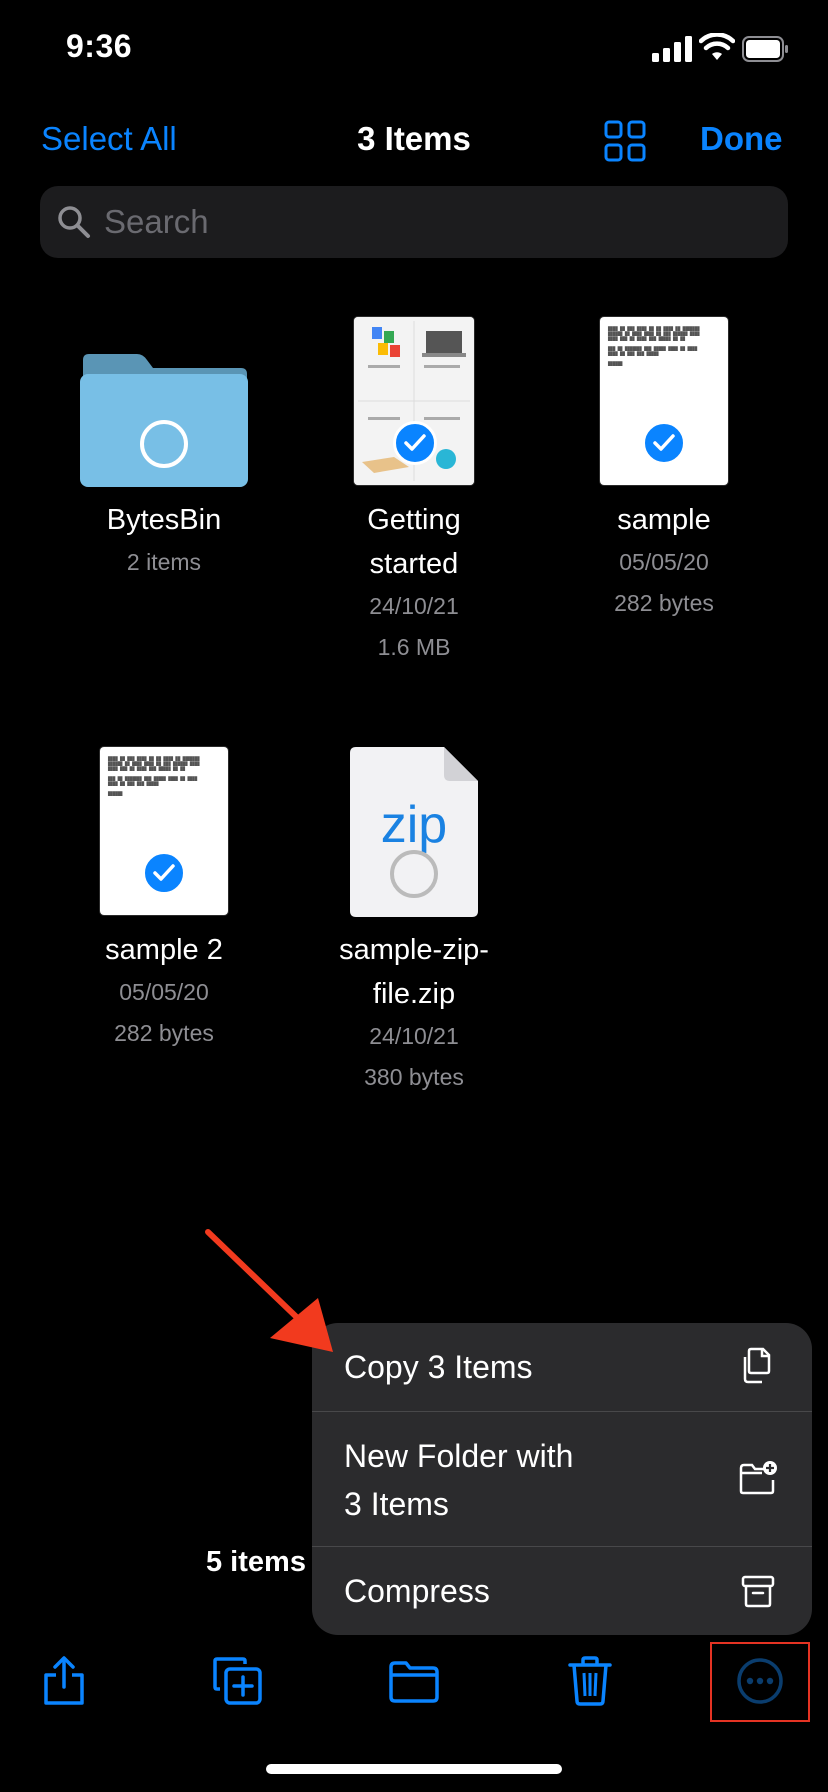 The height and width of the screenshot is (1792, 828). I want to click on annotation-highlight-box, so click(760, 1682).